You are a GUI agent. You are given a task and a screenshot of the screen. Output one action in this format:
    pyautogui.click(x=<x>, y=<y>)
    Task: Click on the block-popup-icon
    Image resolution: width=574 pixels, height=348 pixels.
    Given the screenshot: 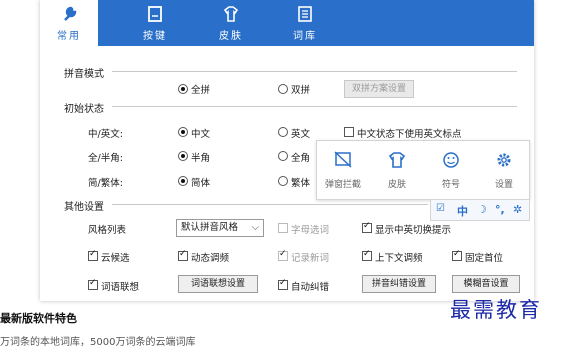 What is the action you would take?
    pyautogui.click(x=343, y=160)
    